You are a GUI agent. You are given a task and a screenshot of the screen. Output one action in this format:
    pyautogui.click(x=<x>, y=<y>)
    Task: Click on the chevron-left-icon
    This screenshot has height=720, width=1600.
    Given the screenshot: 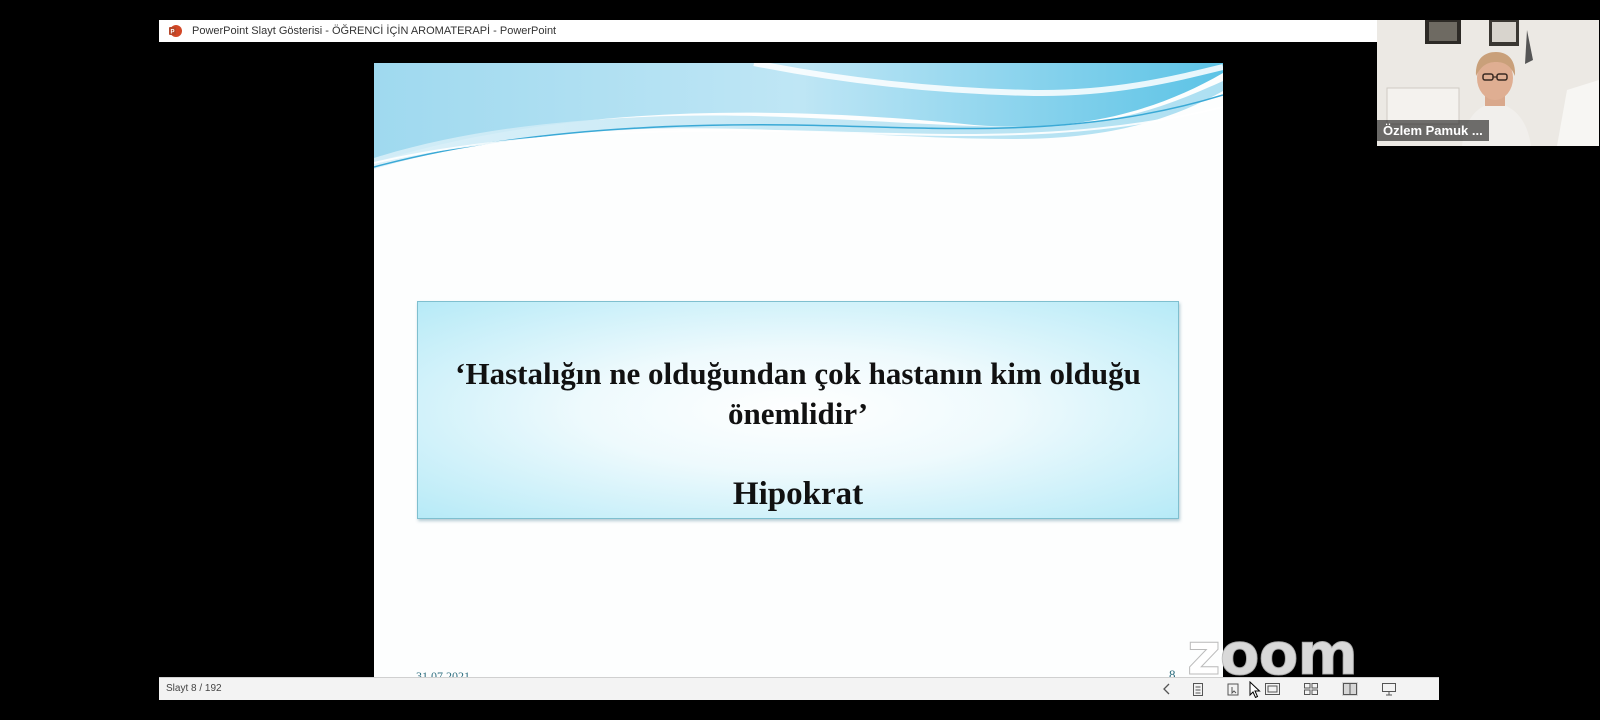 What is the action you would take?
    pyautogui.click(x=1167, y=689)
    